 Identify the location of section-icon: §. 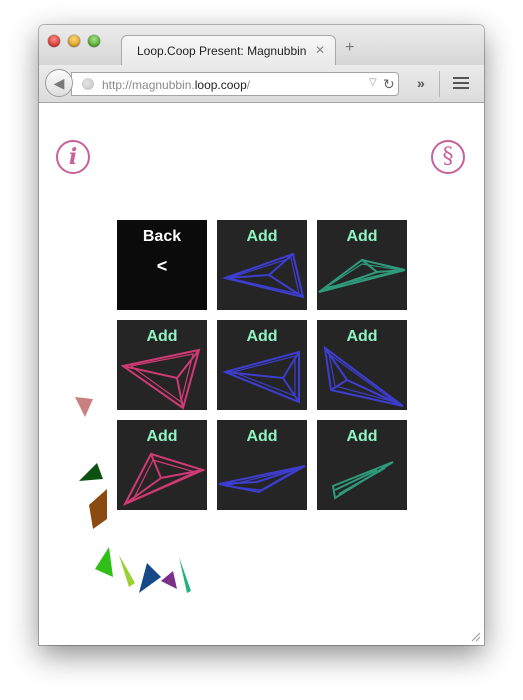
(448, 157).